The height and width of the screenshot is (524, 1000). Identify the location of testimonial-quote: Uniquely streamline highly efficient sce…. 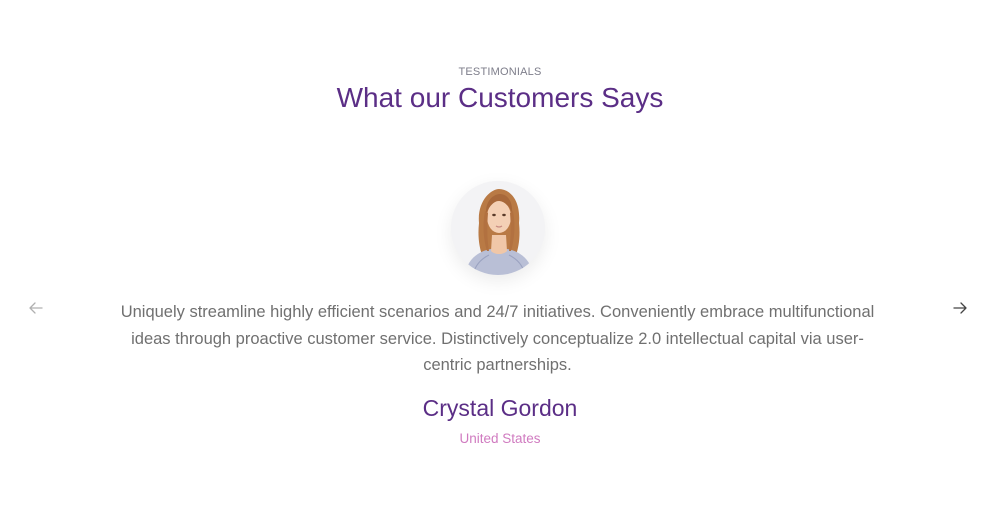
(497, 338).